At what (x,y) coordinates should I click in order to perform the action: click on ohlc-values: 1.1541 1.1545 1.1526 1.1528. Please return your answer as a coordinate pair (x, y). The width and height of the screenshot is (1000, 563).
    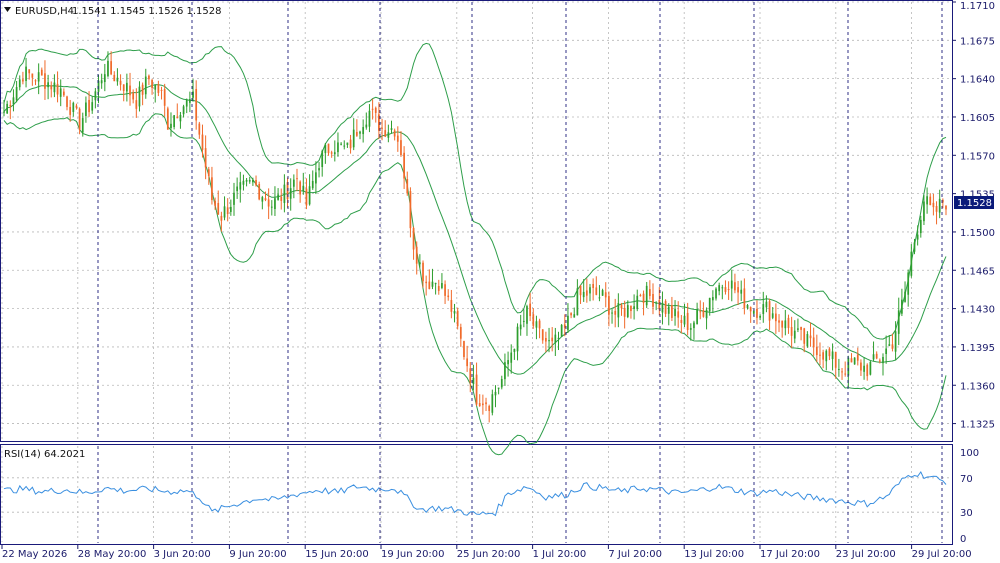
    Looking at the image, I should click on (147, 11).